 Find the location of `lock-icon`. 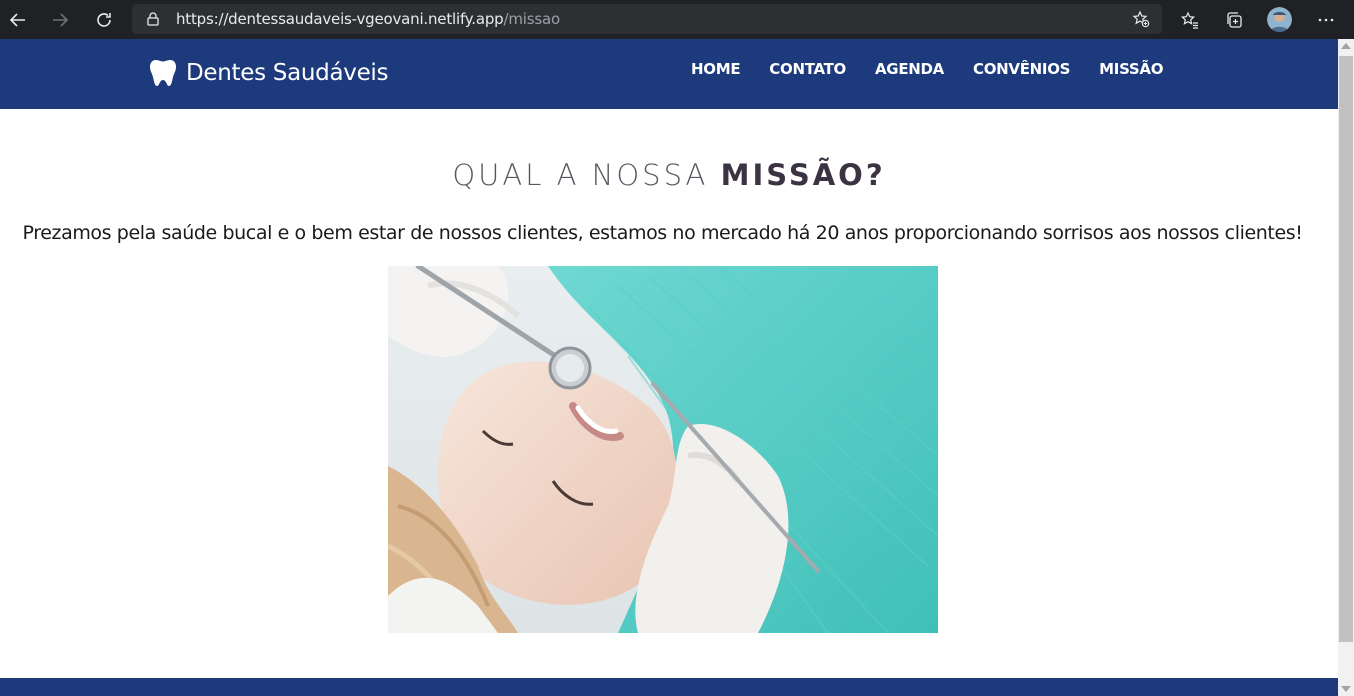

lock-icon is located at coordinates (153, 19).